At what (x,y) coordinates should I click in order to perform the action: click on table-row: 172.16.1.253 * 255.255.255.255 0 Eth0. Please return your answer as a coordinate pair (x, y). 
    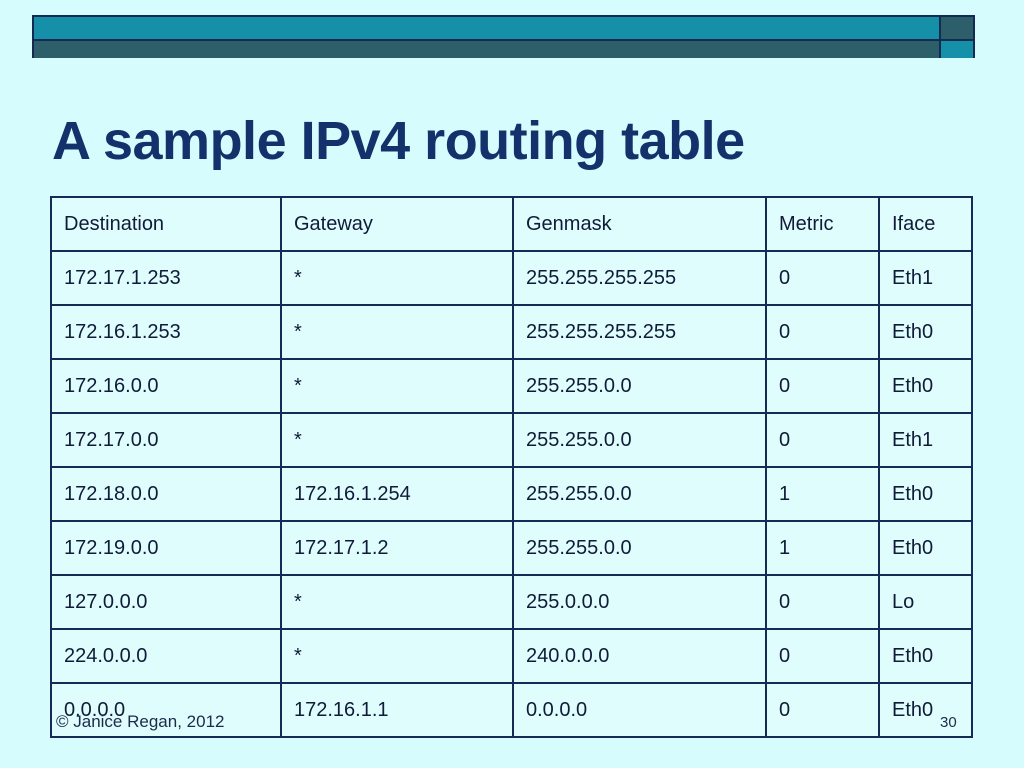
    Looking at the image, I should click on (511, 332).